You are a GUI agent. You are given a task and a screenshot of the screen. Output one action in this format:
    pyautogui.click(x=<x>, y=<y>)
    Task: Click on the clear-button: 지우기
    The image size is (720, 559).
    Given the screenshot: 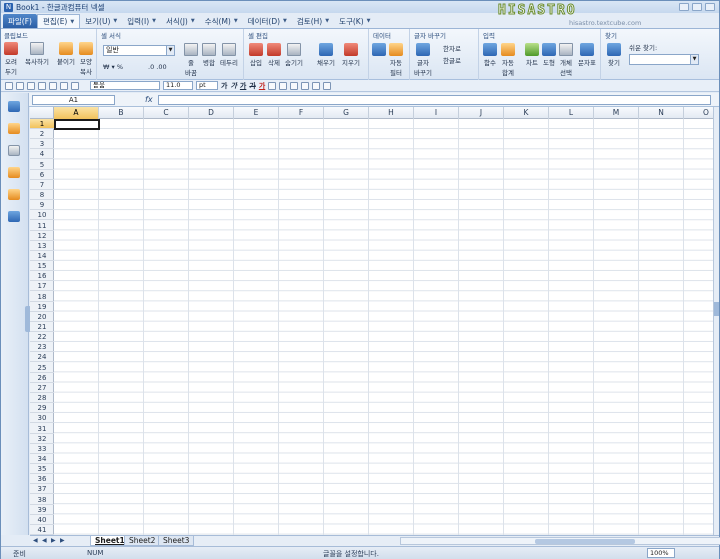 What is the action you would take?
    pyautogui.click(x=351, y=55)
    